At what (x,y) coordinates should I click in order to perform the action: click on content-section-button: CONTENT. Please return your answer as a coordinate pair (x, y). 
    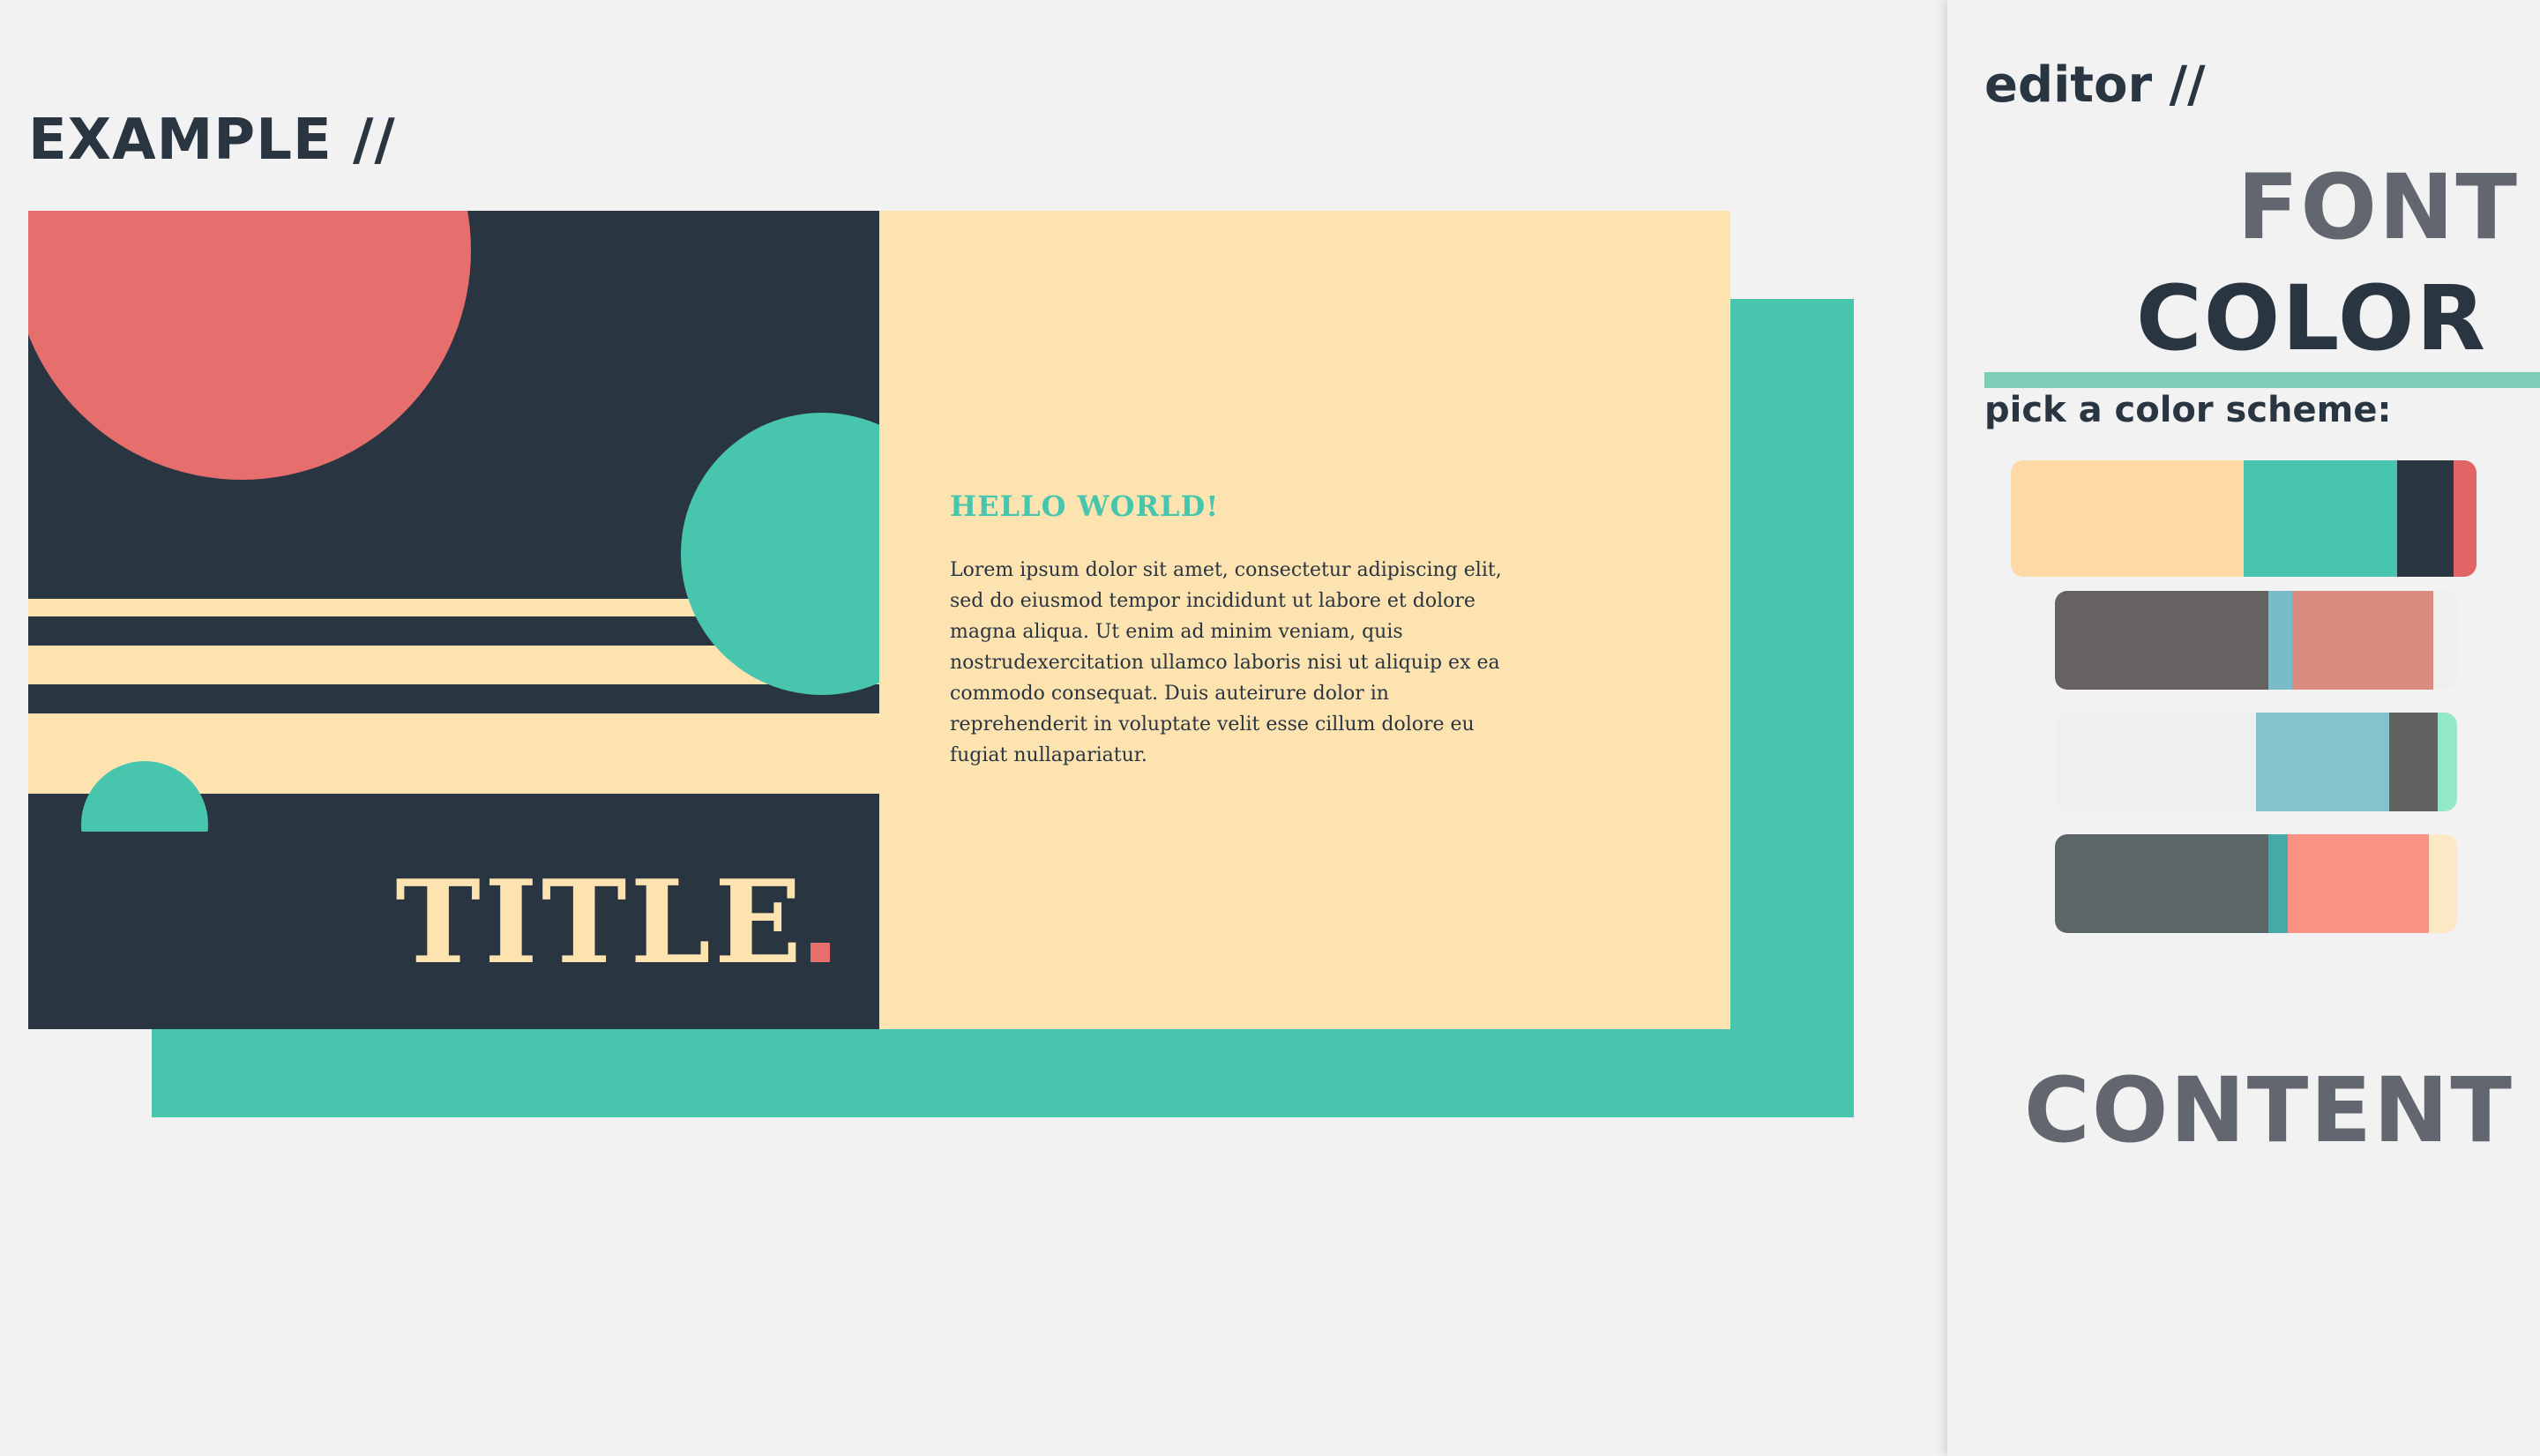
    Looking at the image, I should click on (2269, 1110).